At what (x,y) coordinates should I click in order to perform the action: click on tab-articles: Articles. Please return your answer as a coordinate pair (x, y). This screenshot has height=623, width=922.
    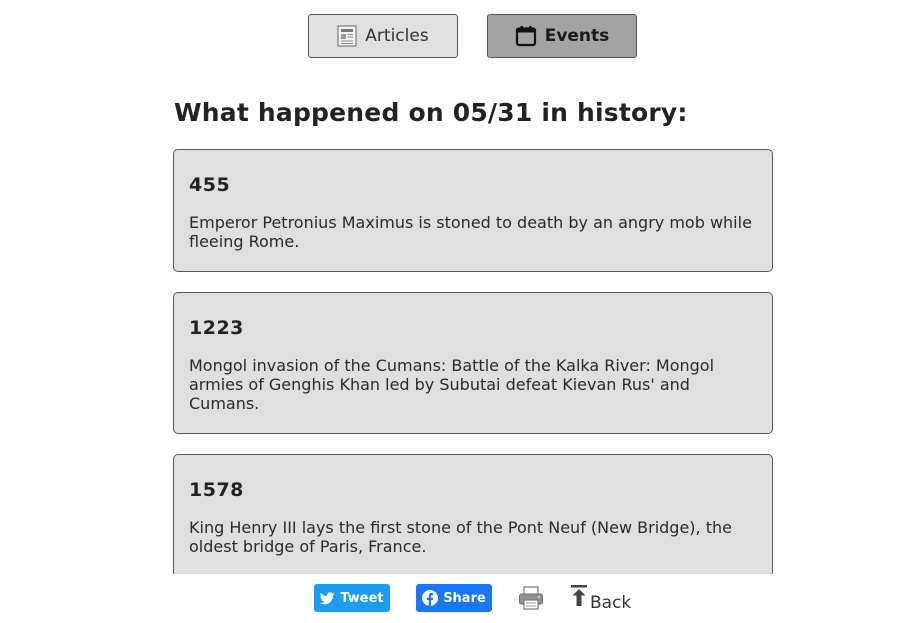
    Looking at the image, I should click on (383, 36).